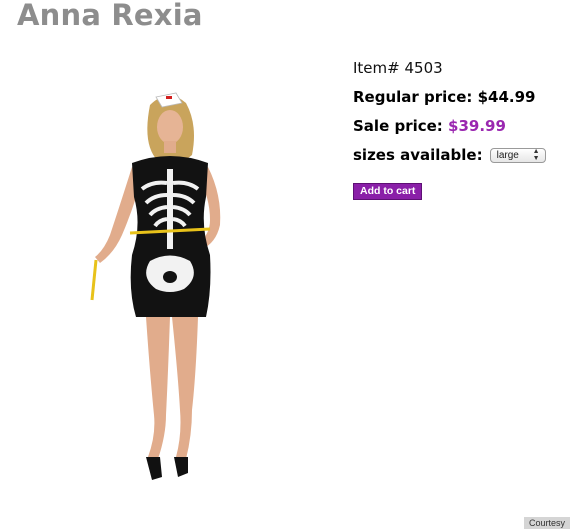 This screenshot has width=570, height=529. I want to click on regular-price-label: Regular price:, so click(413, 97).